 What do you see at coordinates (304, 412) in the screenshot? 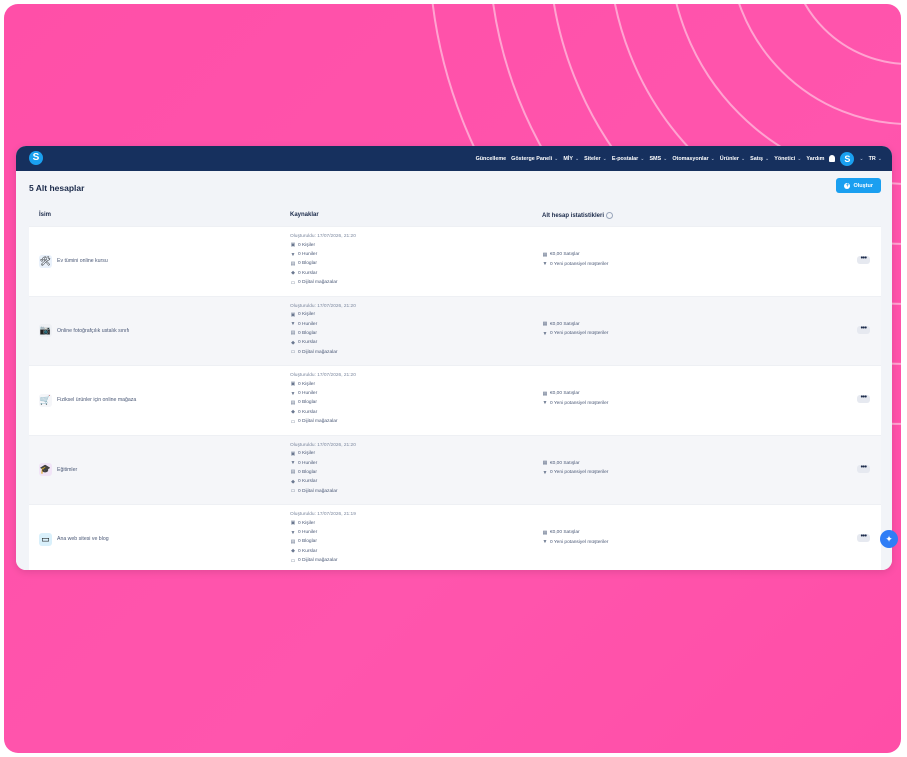
I see `courses-count: ◆ 0 Kurslar` at bounding box center [304, 412].